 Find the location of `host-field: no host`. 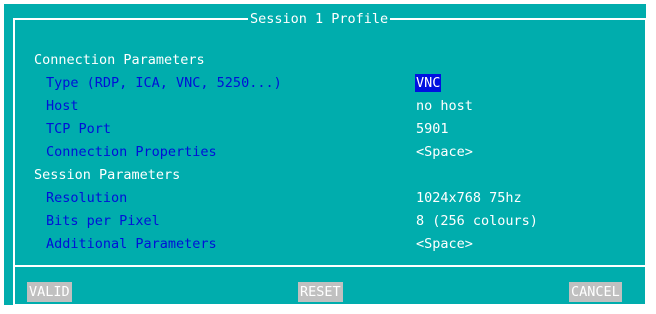

host-field: no host is located at coordinates (444, 106).